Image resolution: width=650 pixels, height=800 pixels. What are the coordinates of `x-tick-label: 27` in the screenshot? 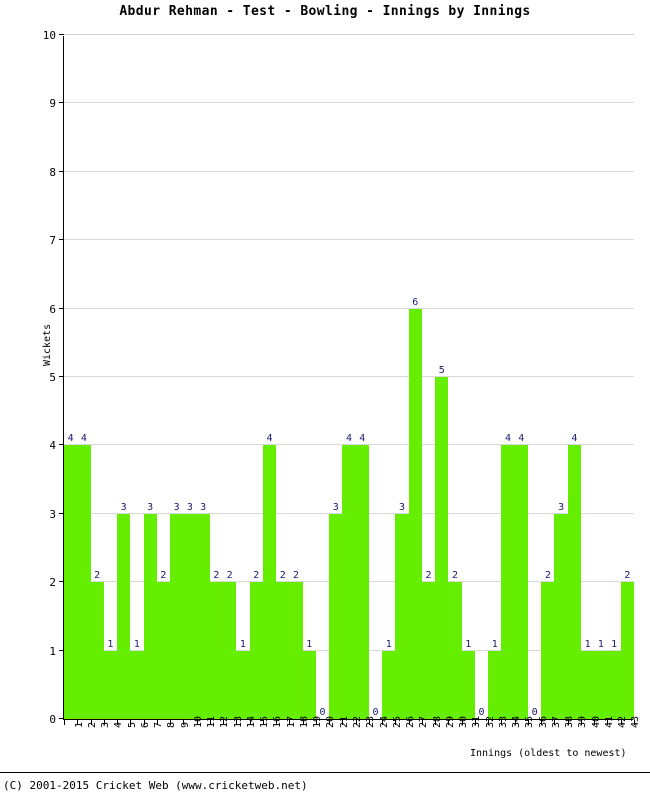 It's located at (424, 721).